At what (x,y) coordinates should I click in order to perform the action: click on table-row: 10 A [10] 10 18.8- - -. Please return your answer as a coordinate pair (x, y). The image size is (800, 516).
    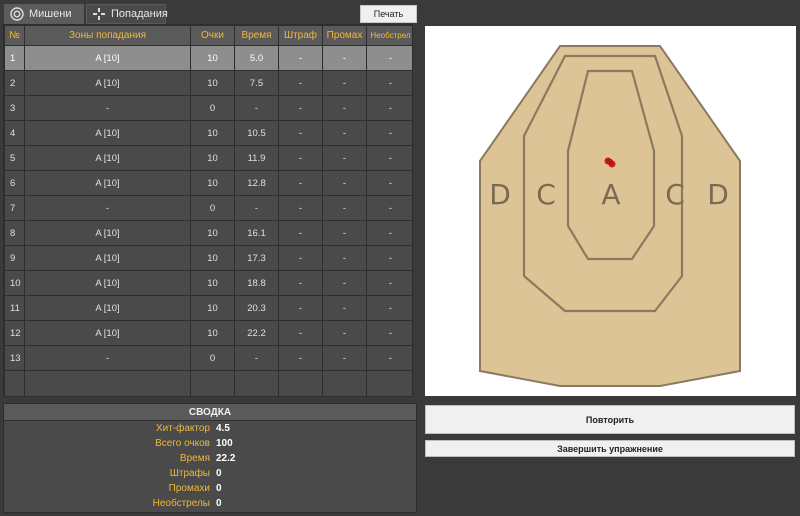
    Looking at the image, I should click on (208, 283).